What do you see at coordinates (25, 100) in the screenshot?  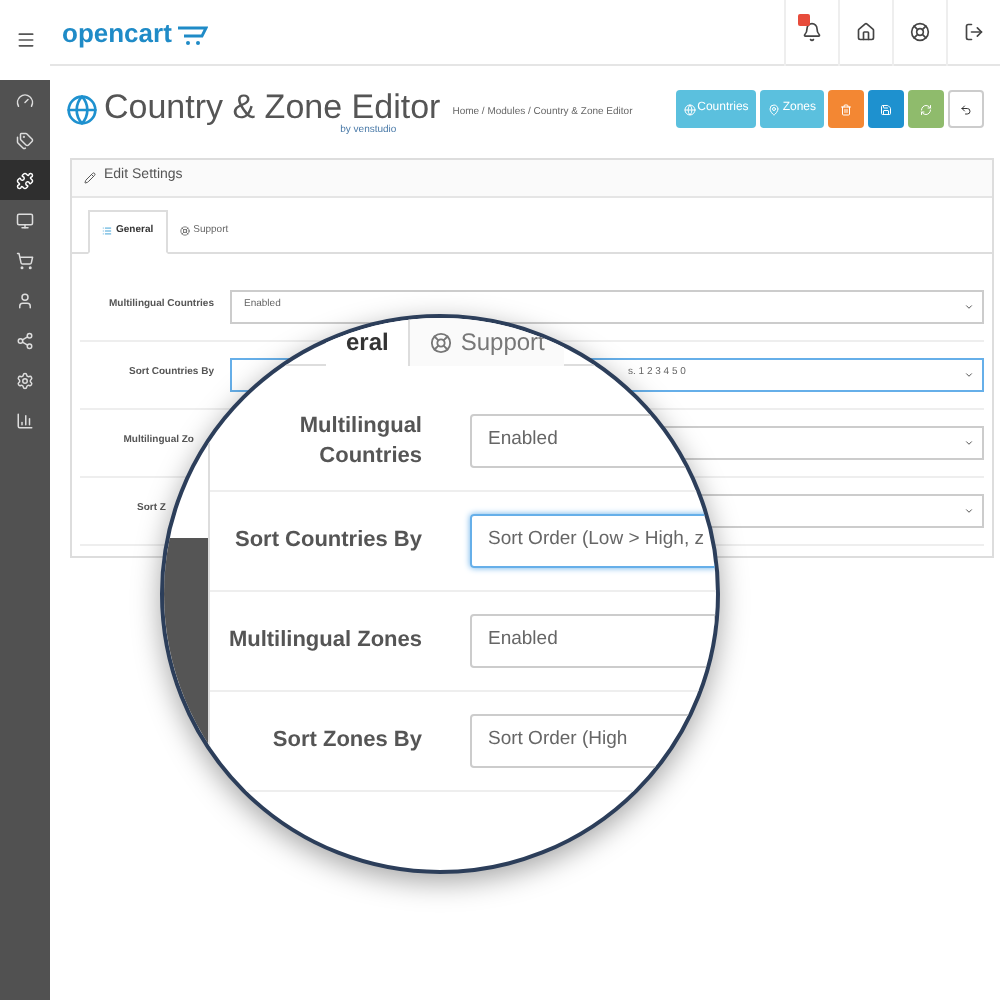 I see `gauge-icon` at bounding box center [25, 100].